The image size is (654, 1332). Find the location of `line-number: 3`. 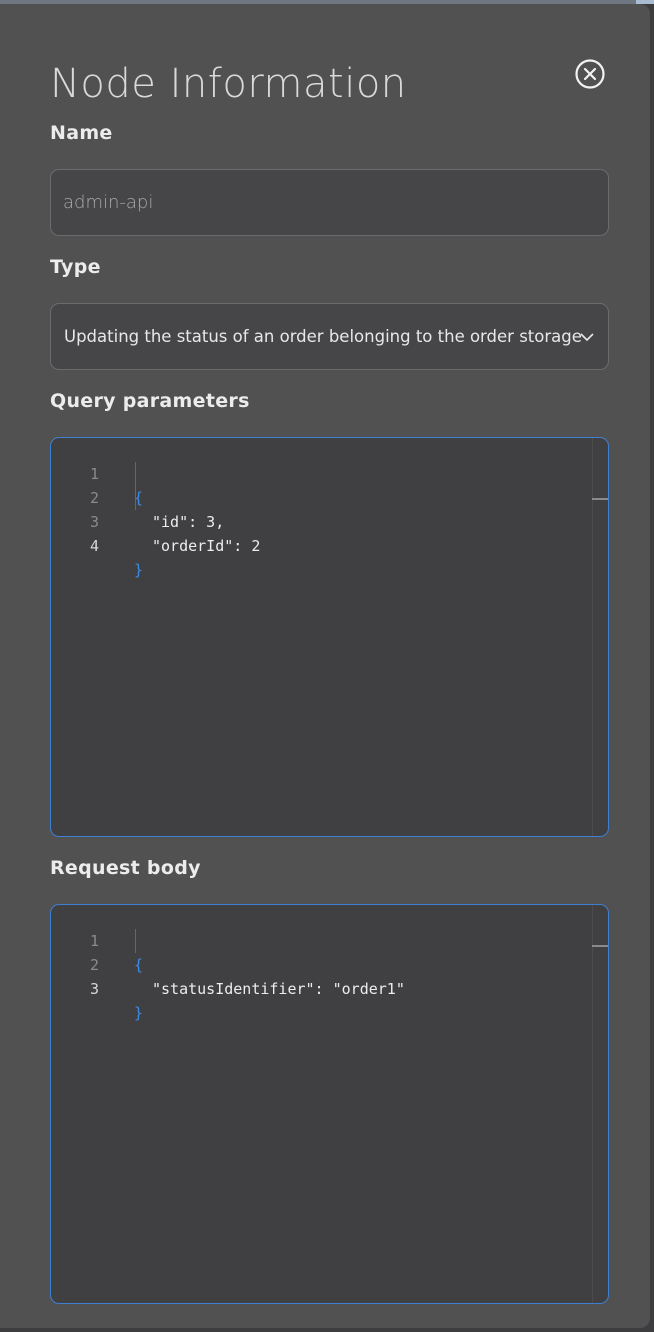

line-number: 3 is located at coordinates (94, 989).